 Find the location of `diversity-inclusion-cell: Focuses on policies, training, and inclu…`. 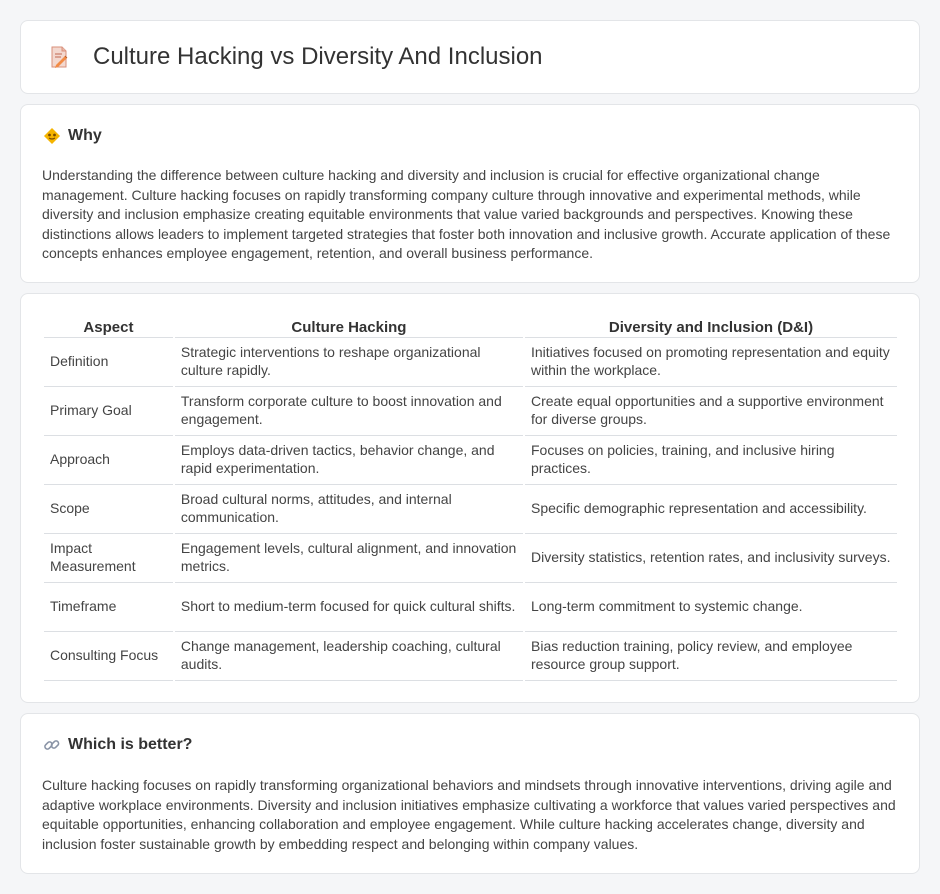

diversity-inclusion-cell: Focuses on policies, training, and inclu… is located at coordinates (711, 460).